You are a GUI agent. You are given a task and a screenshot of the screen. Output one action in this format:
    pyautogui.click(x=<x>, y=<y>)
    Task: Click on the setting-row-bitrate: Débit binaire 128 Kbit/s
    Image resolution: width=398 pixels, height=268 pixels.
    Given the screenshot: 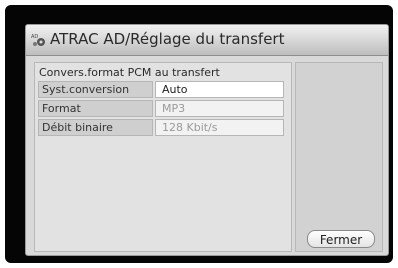 What is the action you would take?
    pyautogui.click(x=161, y=127)
    